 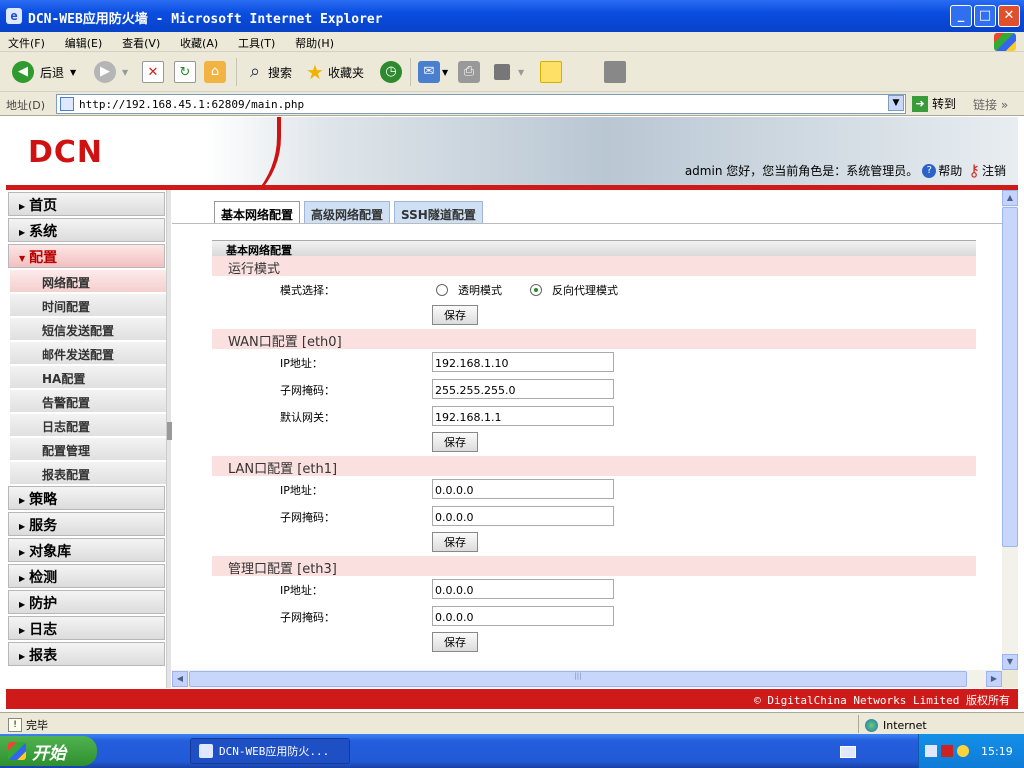 I want to click on wan-save-button: 保存, so click(x=455, y=442).